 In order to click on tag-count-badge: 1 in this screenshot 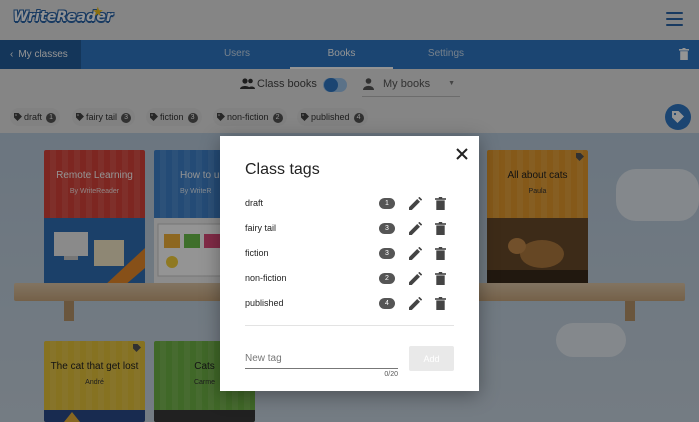, I will do `click(387, 203)`.